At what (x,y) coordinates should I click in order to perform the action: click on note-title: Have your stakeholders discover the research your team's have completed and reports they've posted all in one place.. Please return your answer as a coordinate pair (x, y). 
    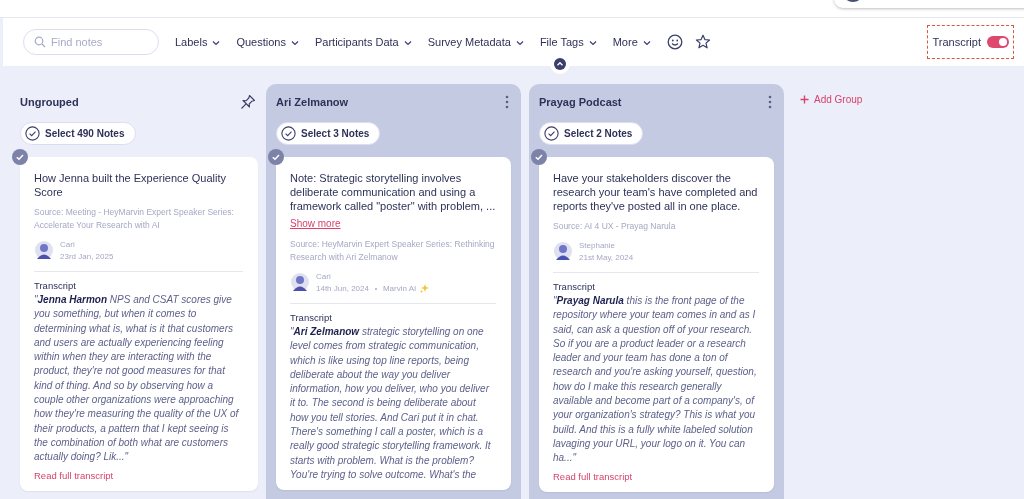
    Looking at the image, I should click on (656, 192).